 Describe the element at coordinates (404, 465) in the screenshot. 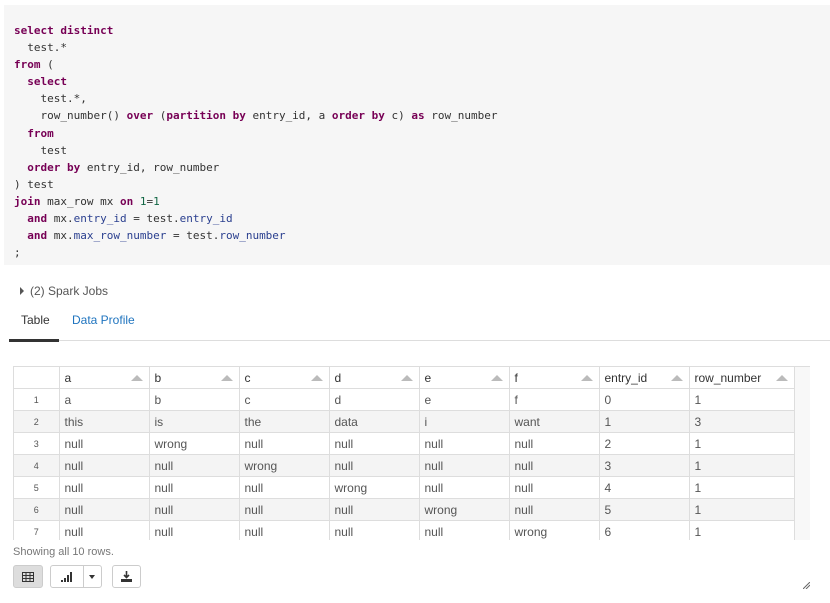

I see `table-row: 4 null null wrong null null null 3 1` at that location.